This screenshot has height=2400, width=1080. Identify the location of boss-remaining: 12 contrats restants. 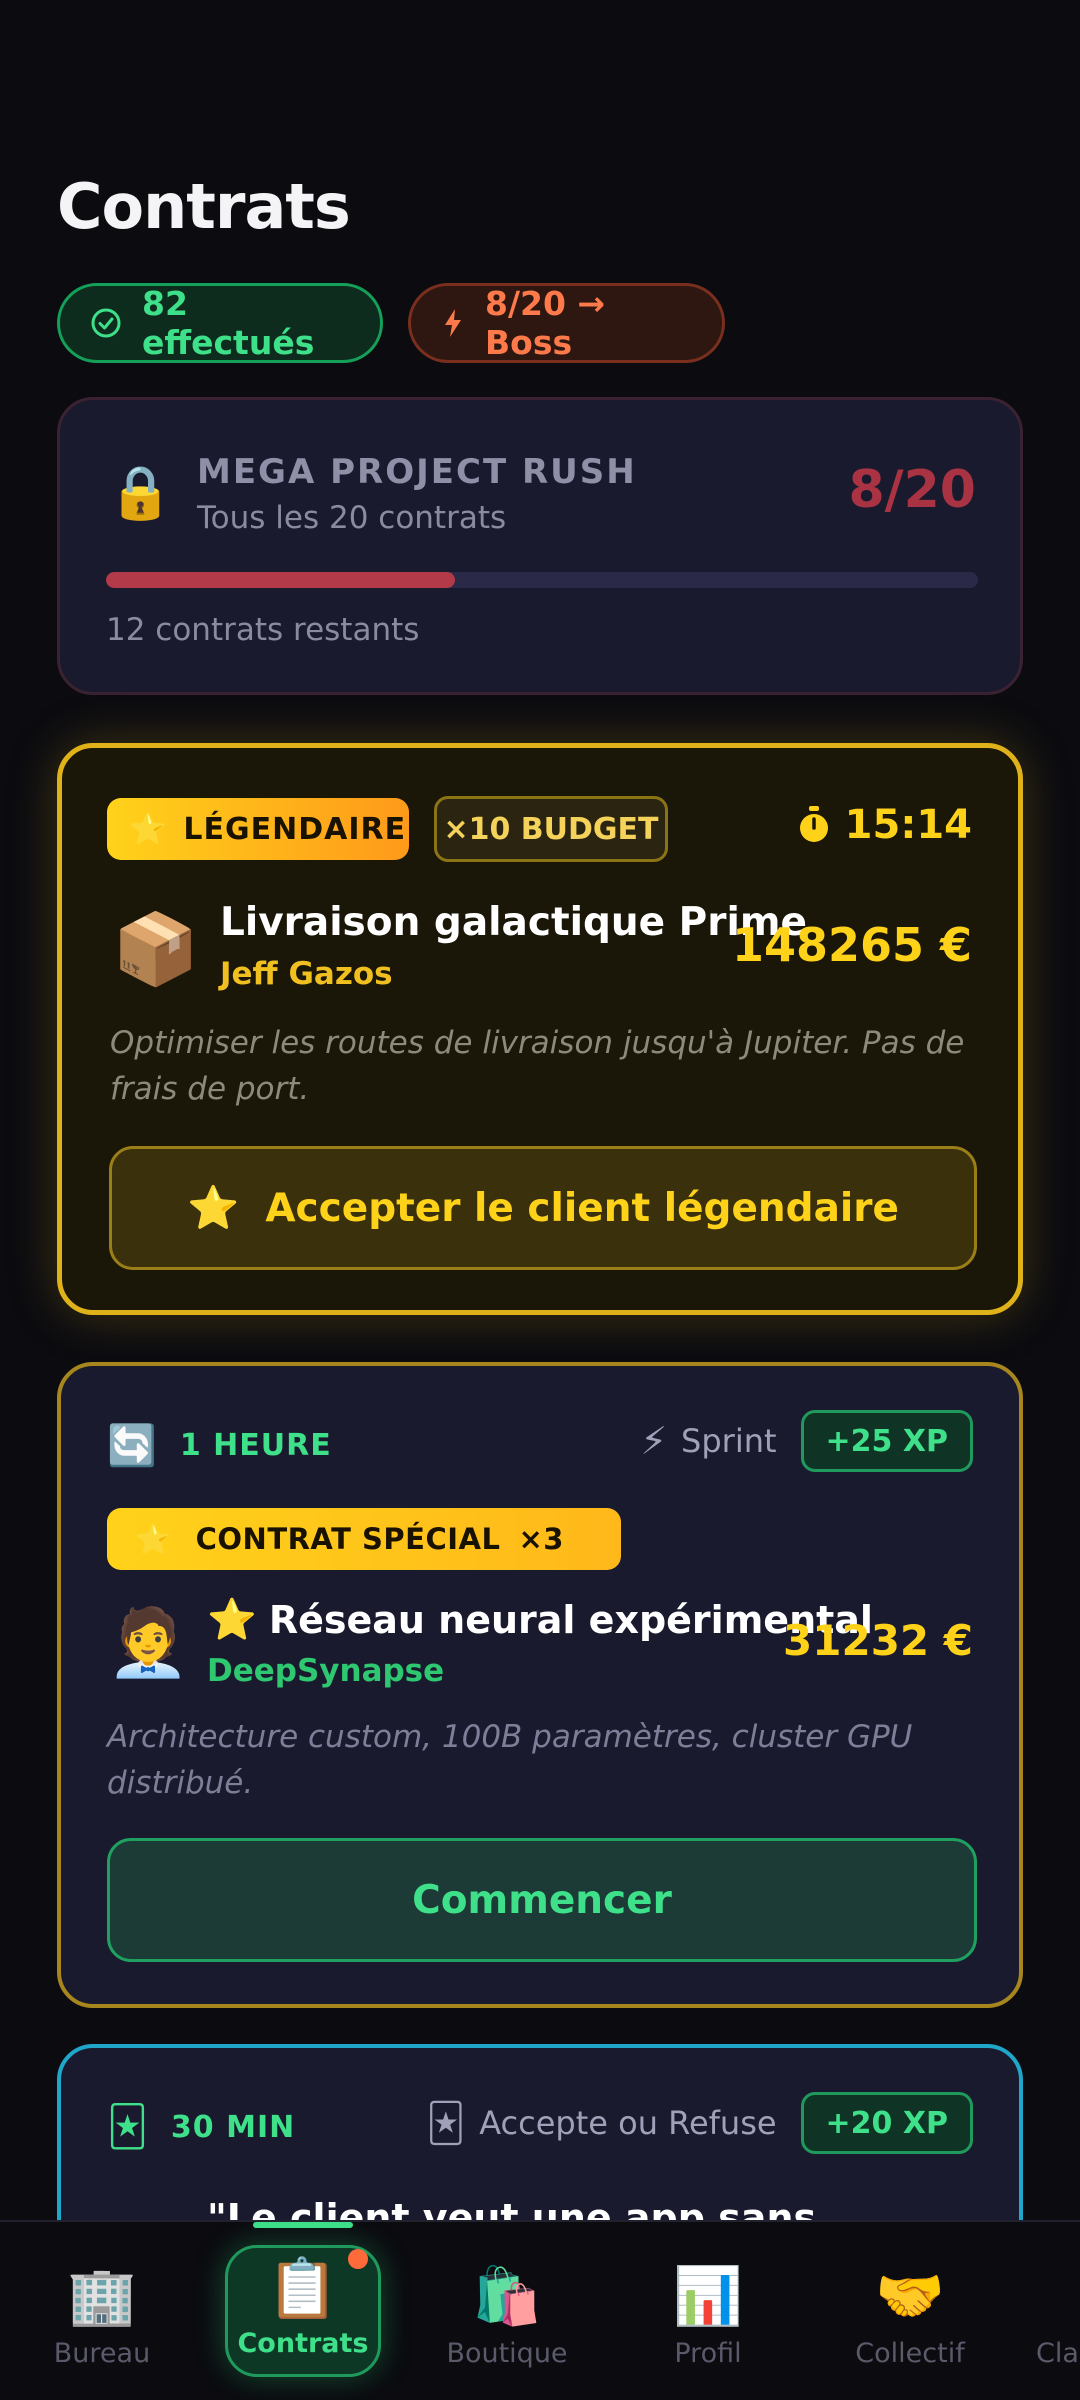
(263, 630).